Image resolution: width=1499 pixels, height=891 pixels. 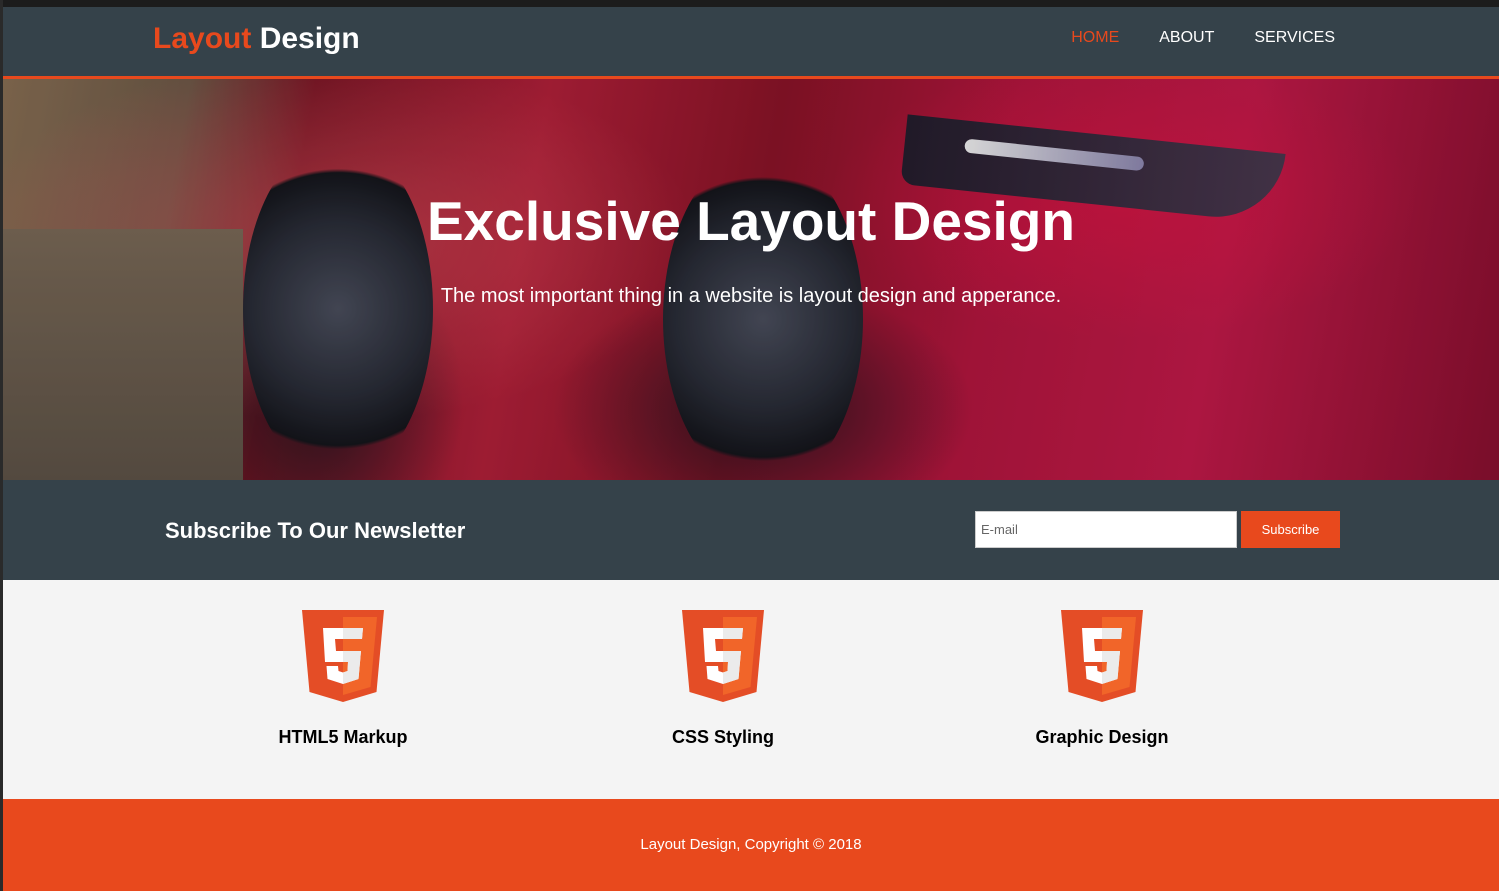 What do you see at coordinates (1102, 737) in the screenshot?
I see `feature-title: Graphic Design` at bounding box center [1102, 737].